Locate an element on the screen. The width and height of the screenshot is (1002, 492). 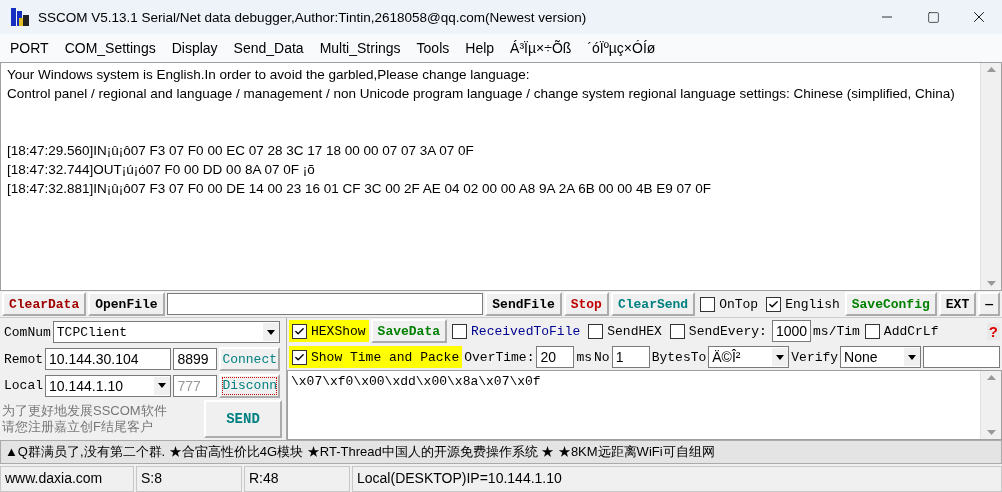
toolbar-button: SaveConfig is located at coordinates (890, 304).